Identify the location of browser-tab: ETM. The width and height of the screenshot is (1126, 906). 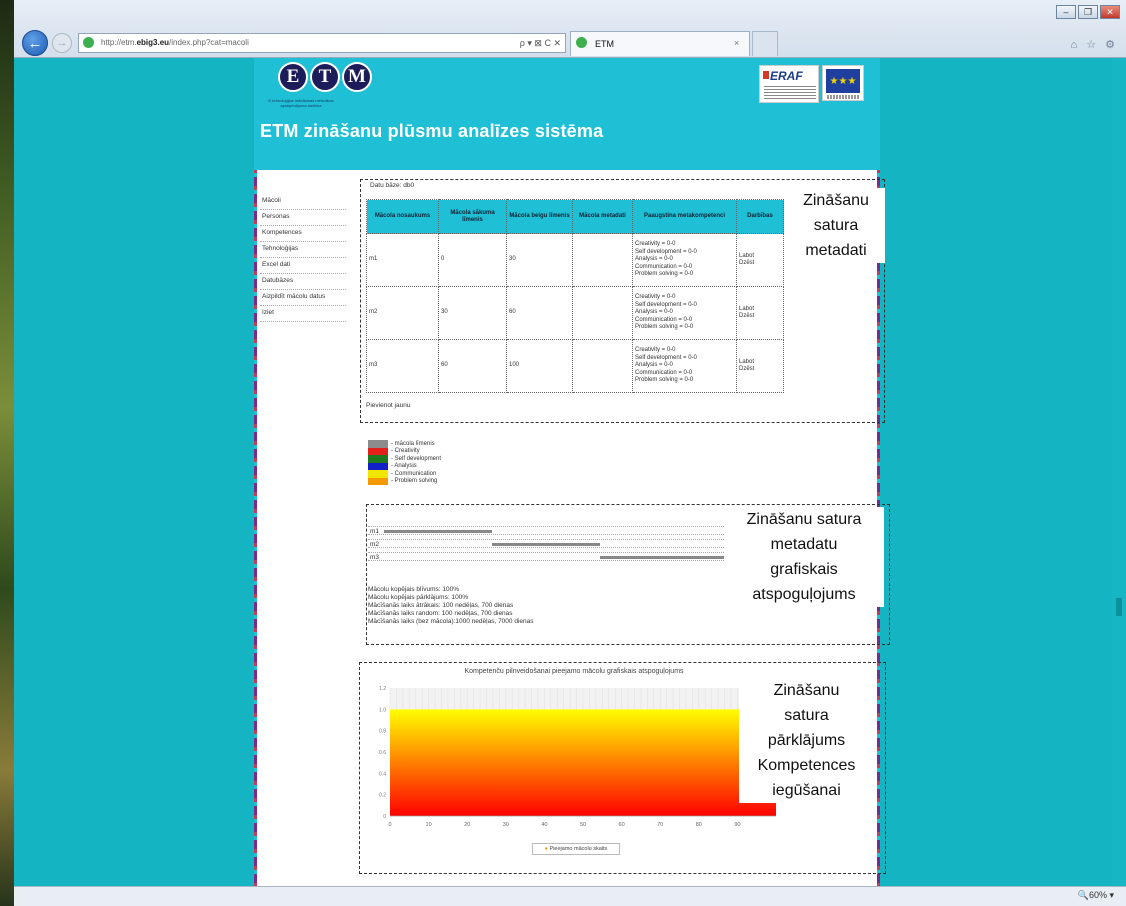
(660, 43).